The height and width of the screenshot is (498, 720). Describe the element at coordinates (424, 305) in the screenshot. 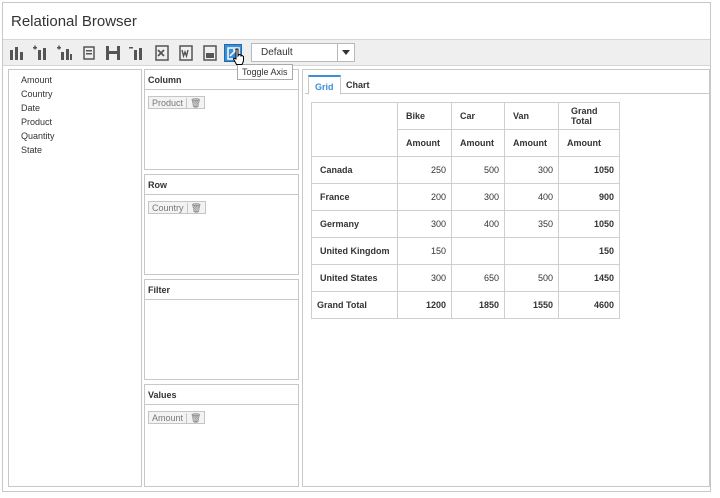

I see `total-cell: 1200` at that location.